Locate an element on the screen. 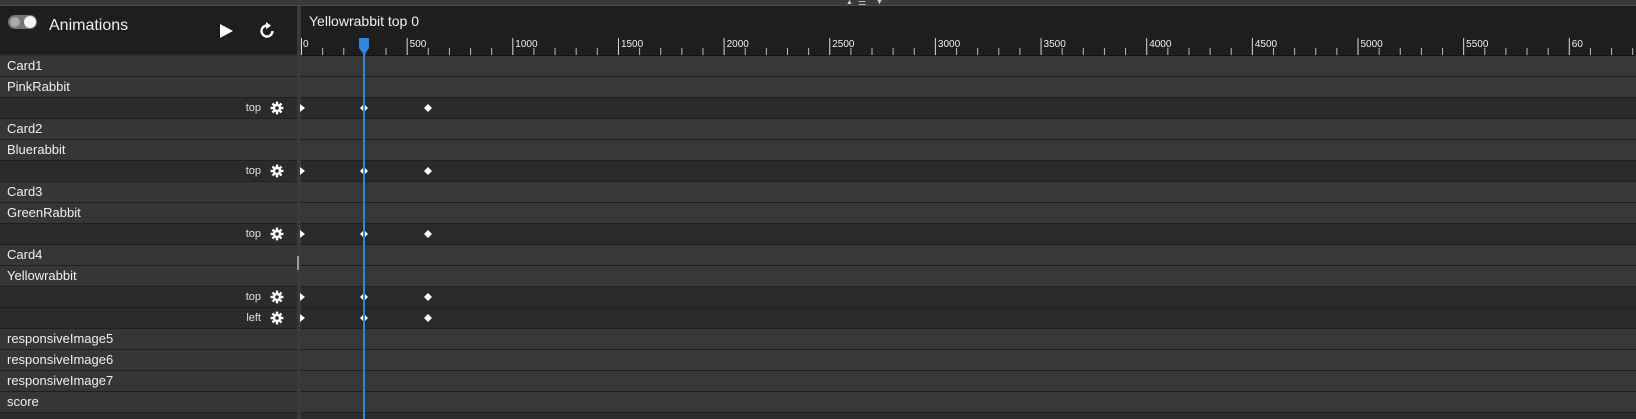  element-row: responsiveImage5 is located at coordinates (148, 339).